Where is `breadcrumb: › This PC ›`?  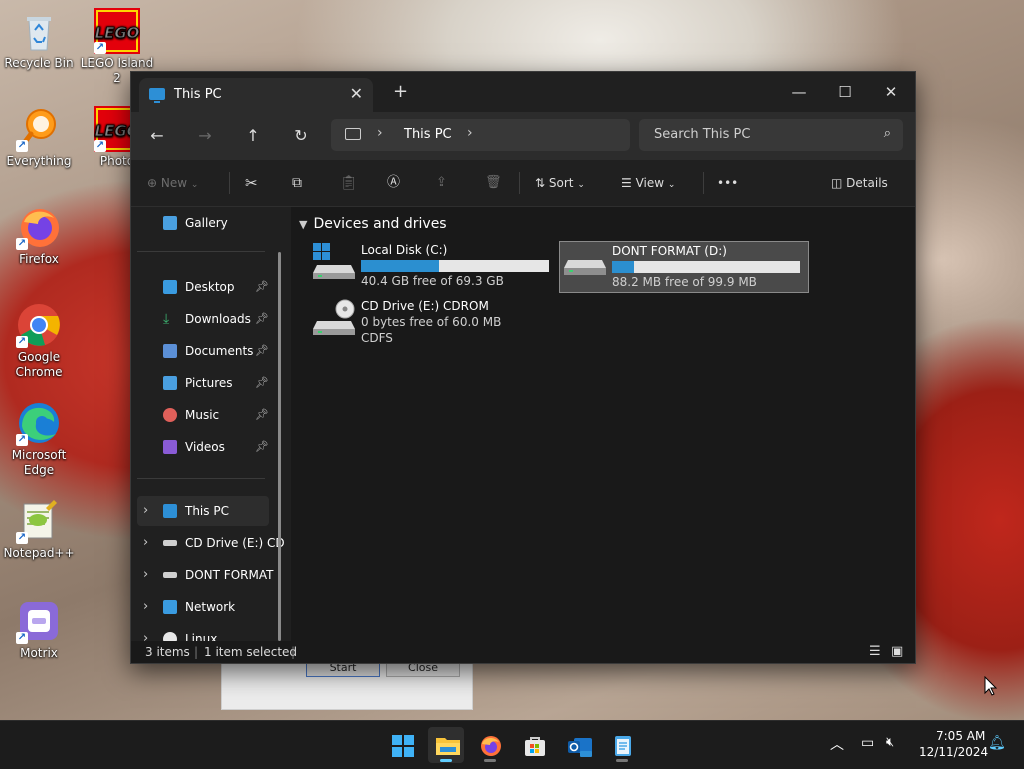 breadcrumb: › This PC › is located at coordinates (480, 135).